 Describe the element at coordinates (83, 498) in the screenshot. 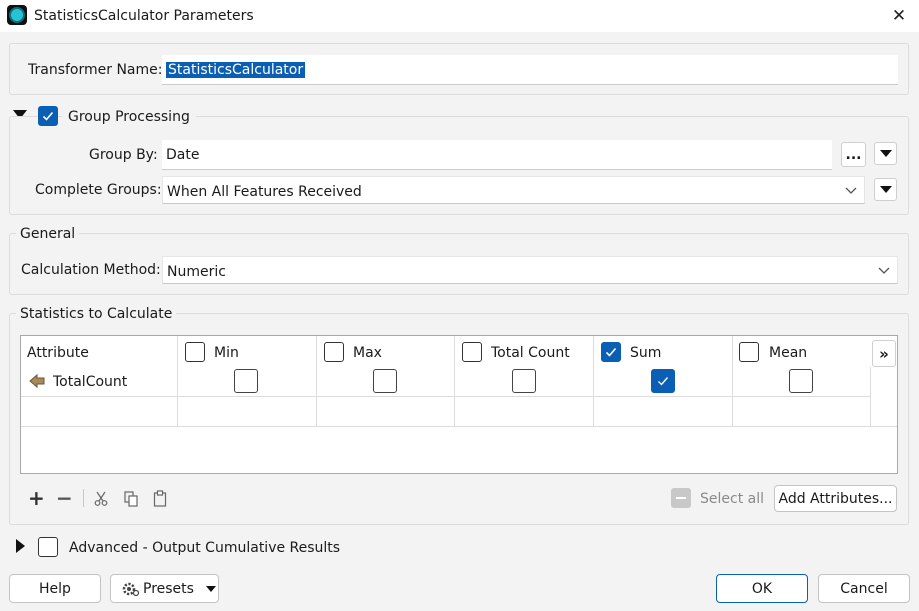

I see `toolbar-divider` at that location.